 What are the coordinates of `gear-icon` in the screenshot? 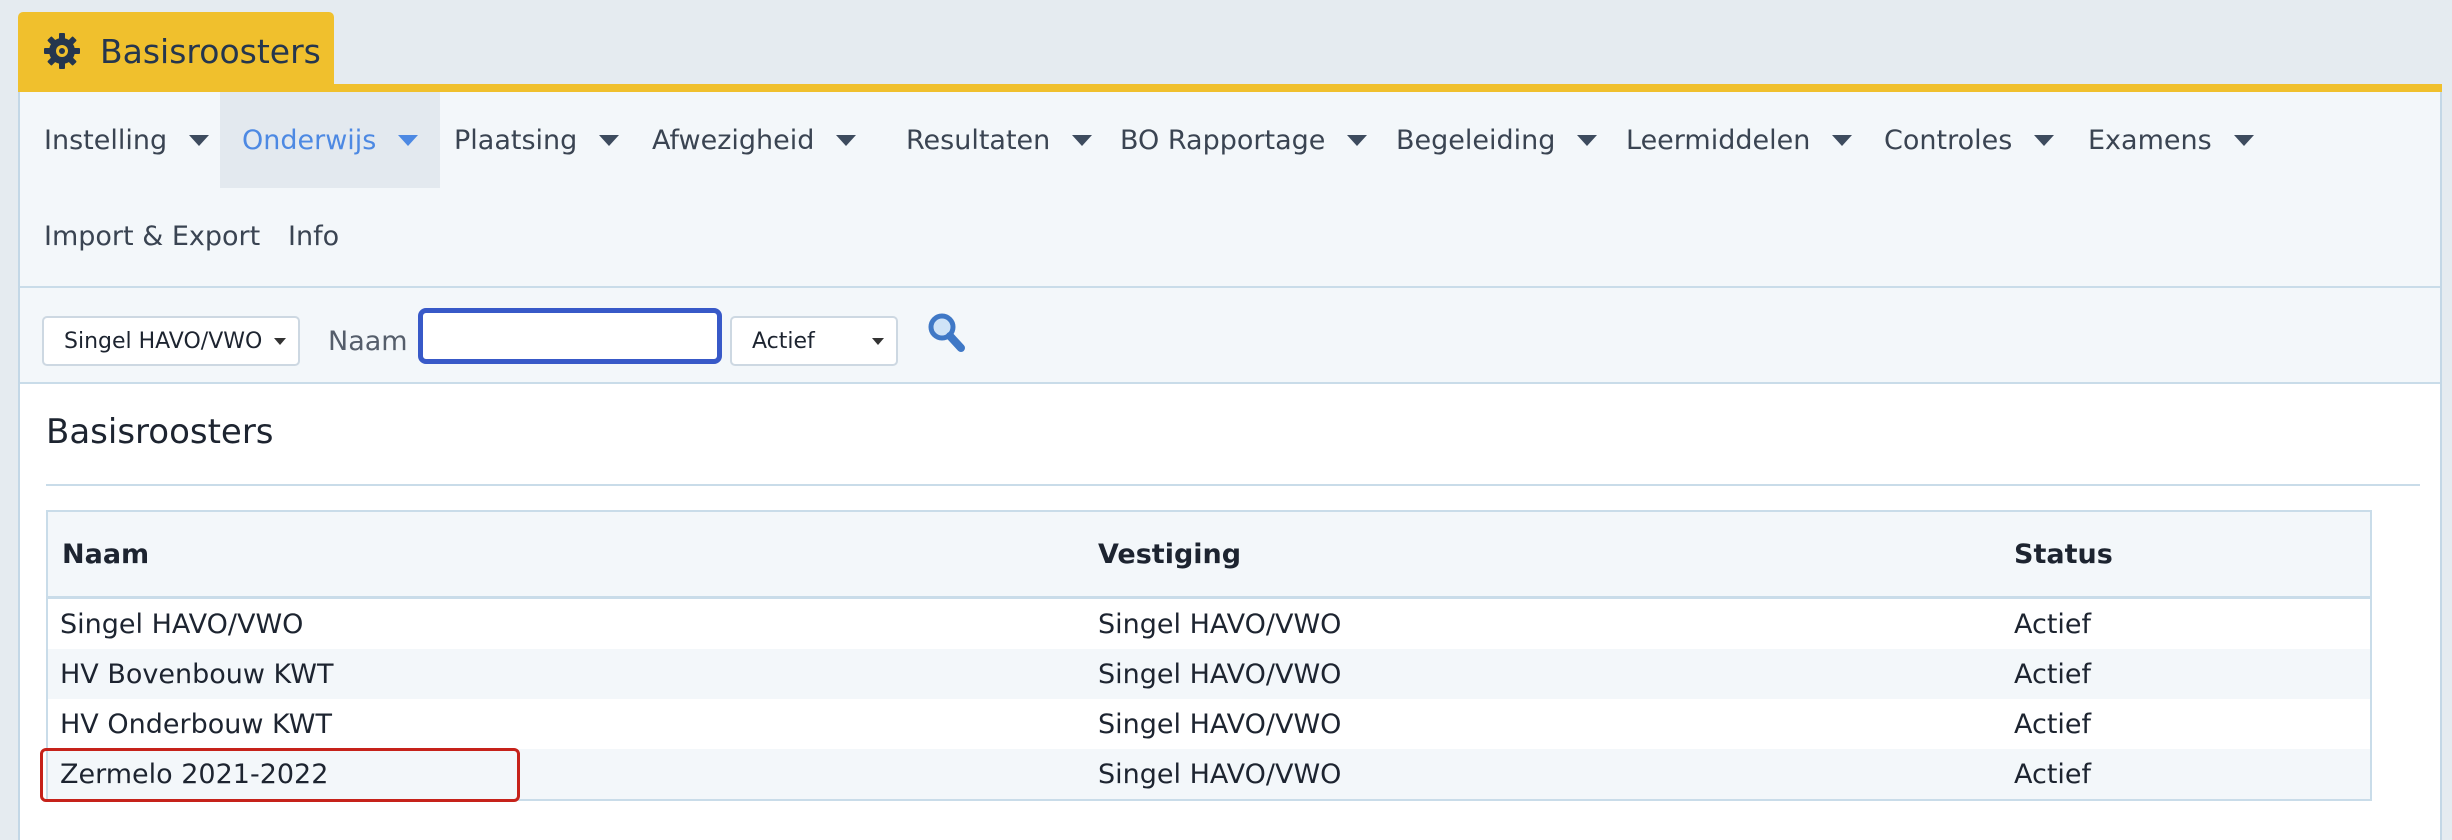 It's located at (62, 51).